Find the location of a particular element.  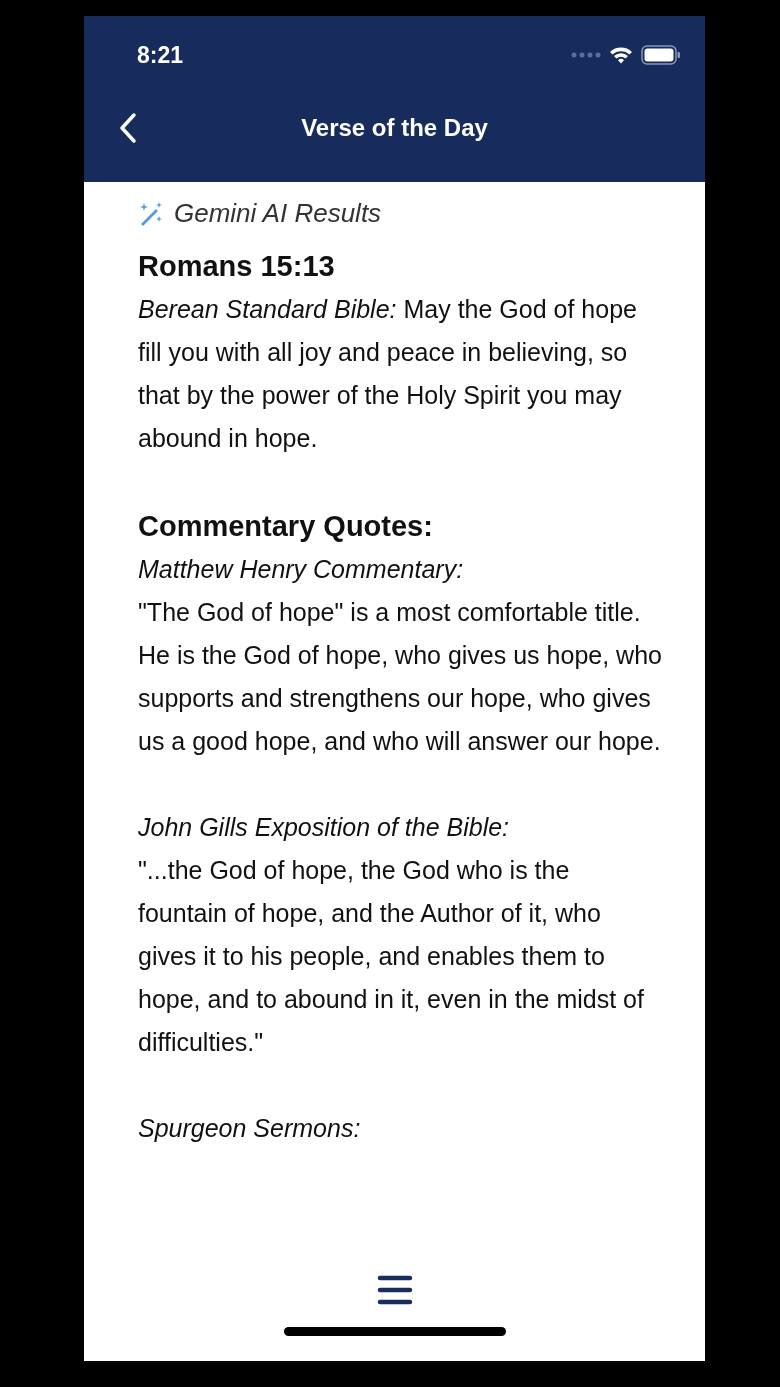

status-time: 8:21 is located at coordinates (160, 55).